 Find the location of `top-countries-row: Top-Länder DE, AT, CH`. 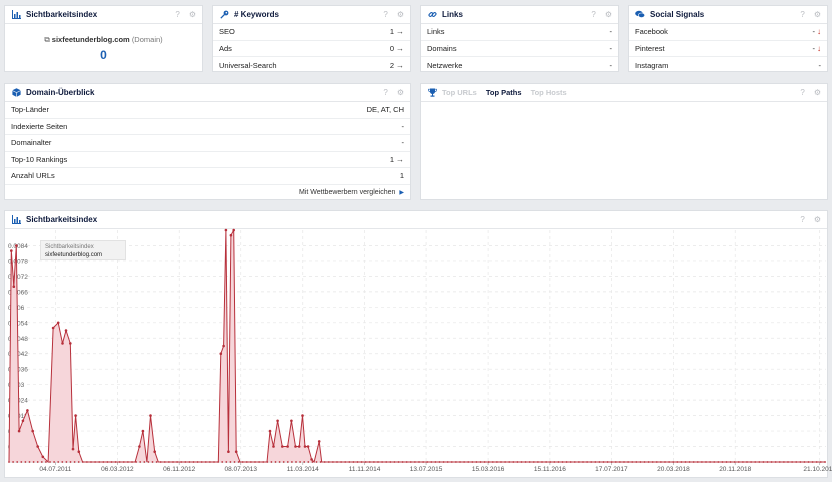

top-countries-row: Top-Länder DE, AT, CH is located at coordinates (207, 110).